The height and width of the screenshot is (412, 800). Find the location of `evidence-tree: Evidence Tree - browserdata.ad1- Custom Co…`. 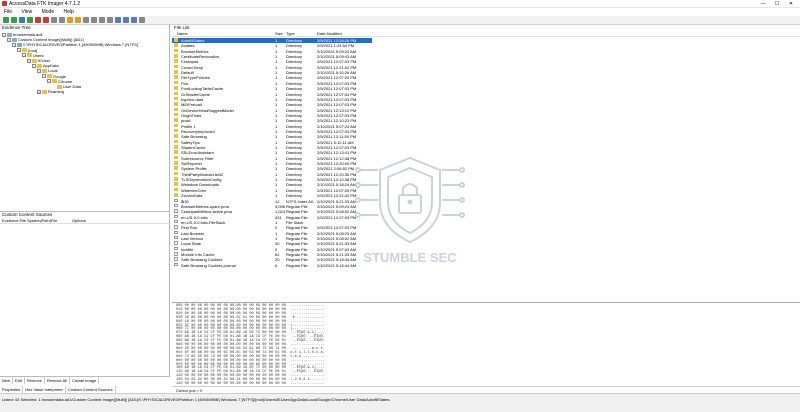

evidence-tree: Evidence Tree - browserdata.ad1- Custom Co… is located at coordinates (85, 118).